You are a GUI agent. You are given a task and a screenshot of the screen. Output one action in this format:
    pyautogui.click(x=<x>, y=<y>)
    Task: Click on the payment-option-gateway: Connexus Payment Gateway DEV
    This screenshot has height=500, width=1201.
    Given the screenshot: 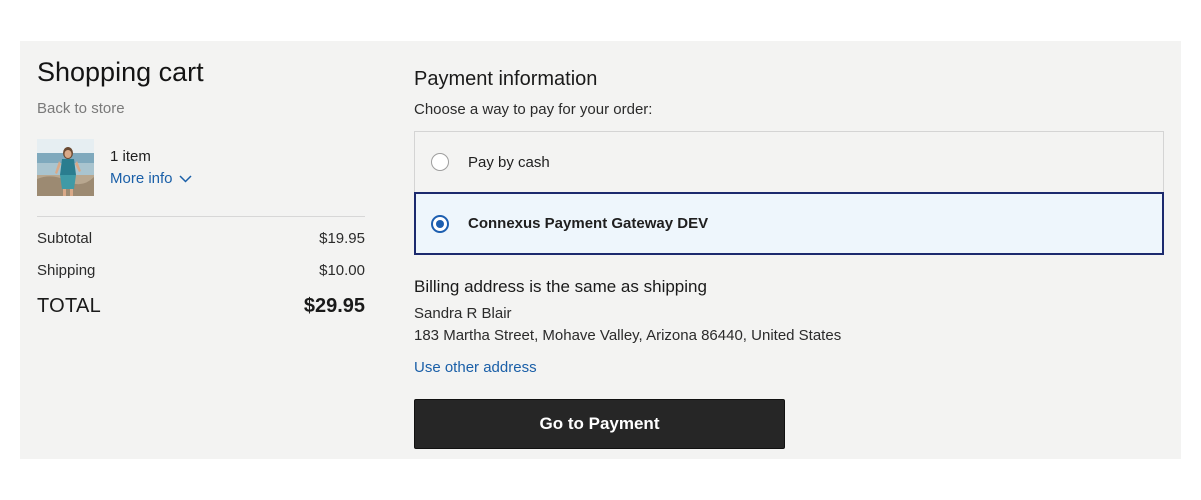 What is the action you would take?
    pyautogui.click(x=789, y=223)
    